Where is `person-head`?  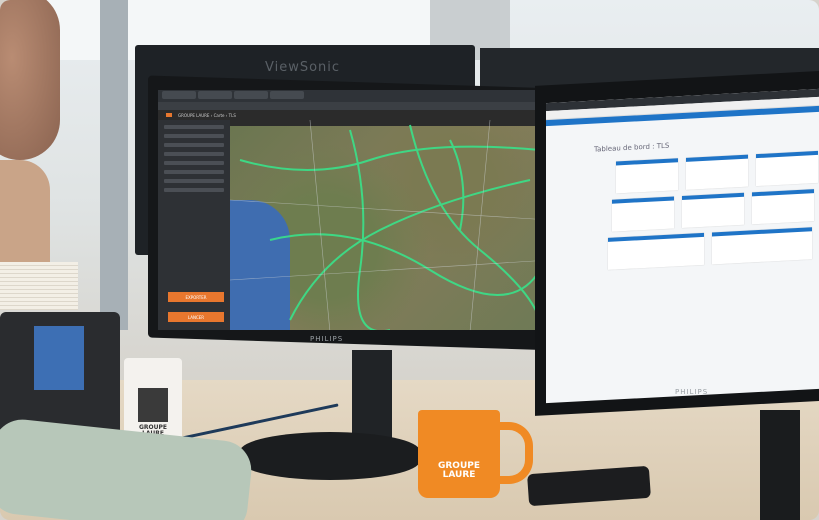 person-head is located at coordinates (30, 80).